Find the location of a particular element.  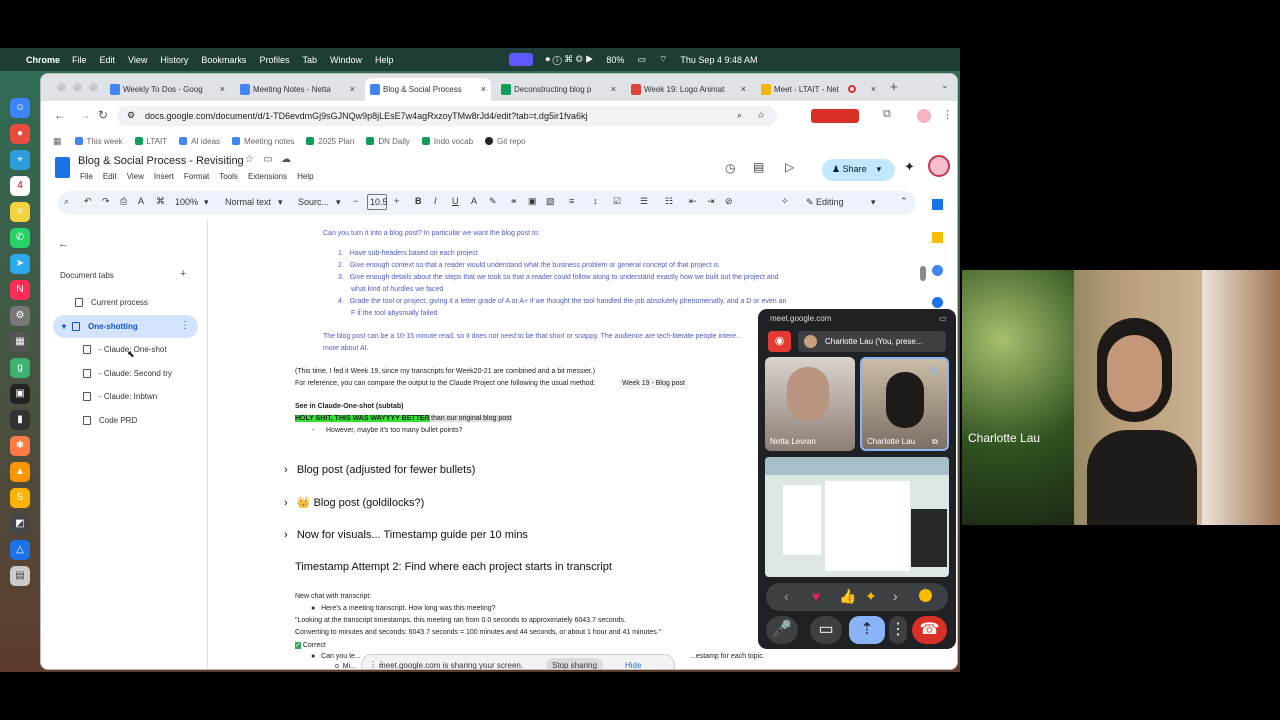

tab-claude-inbtwn: - Claude: Inbtwn is located at coordinates (120, 396).